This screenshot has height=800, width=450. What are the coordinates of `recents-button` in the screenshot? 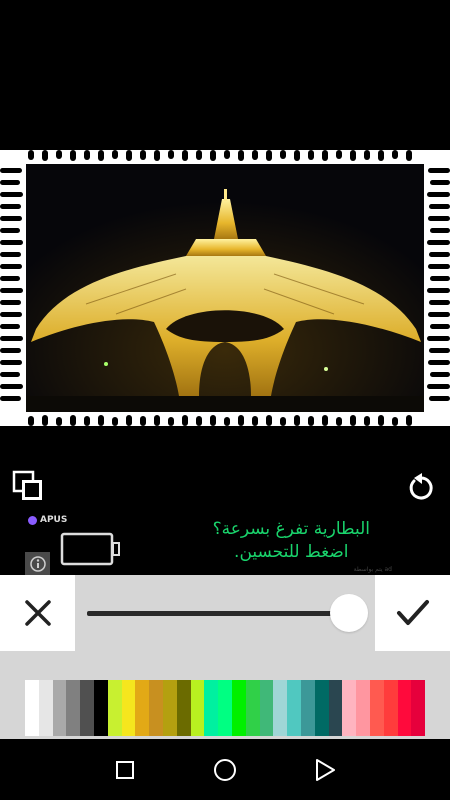 It's located at (125, 770).